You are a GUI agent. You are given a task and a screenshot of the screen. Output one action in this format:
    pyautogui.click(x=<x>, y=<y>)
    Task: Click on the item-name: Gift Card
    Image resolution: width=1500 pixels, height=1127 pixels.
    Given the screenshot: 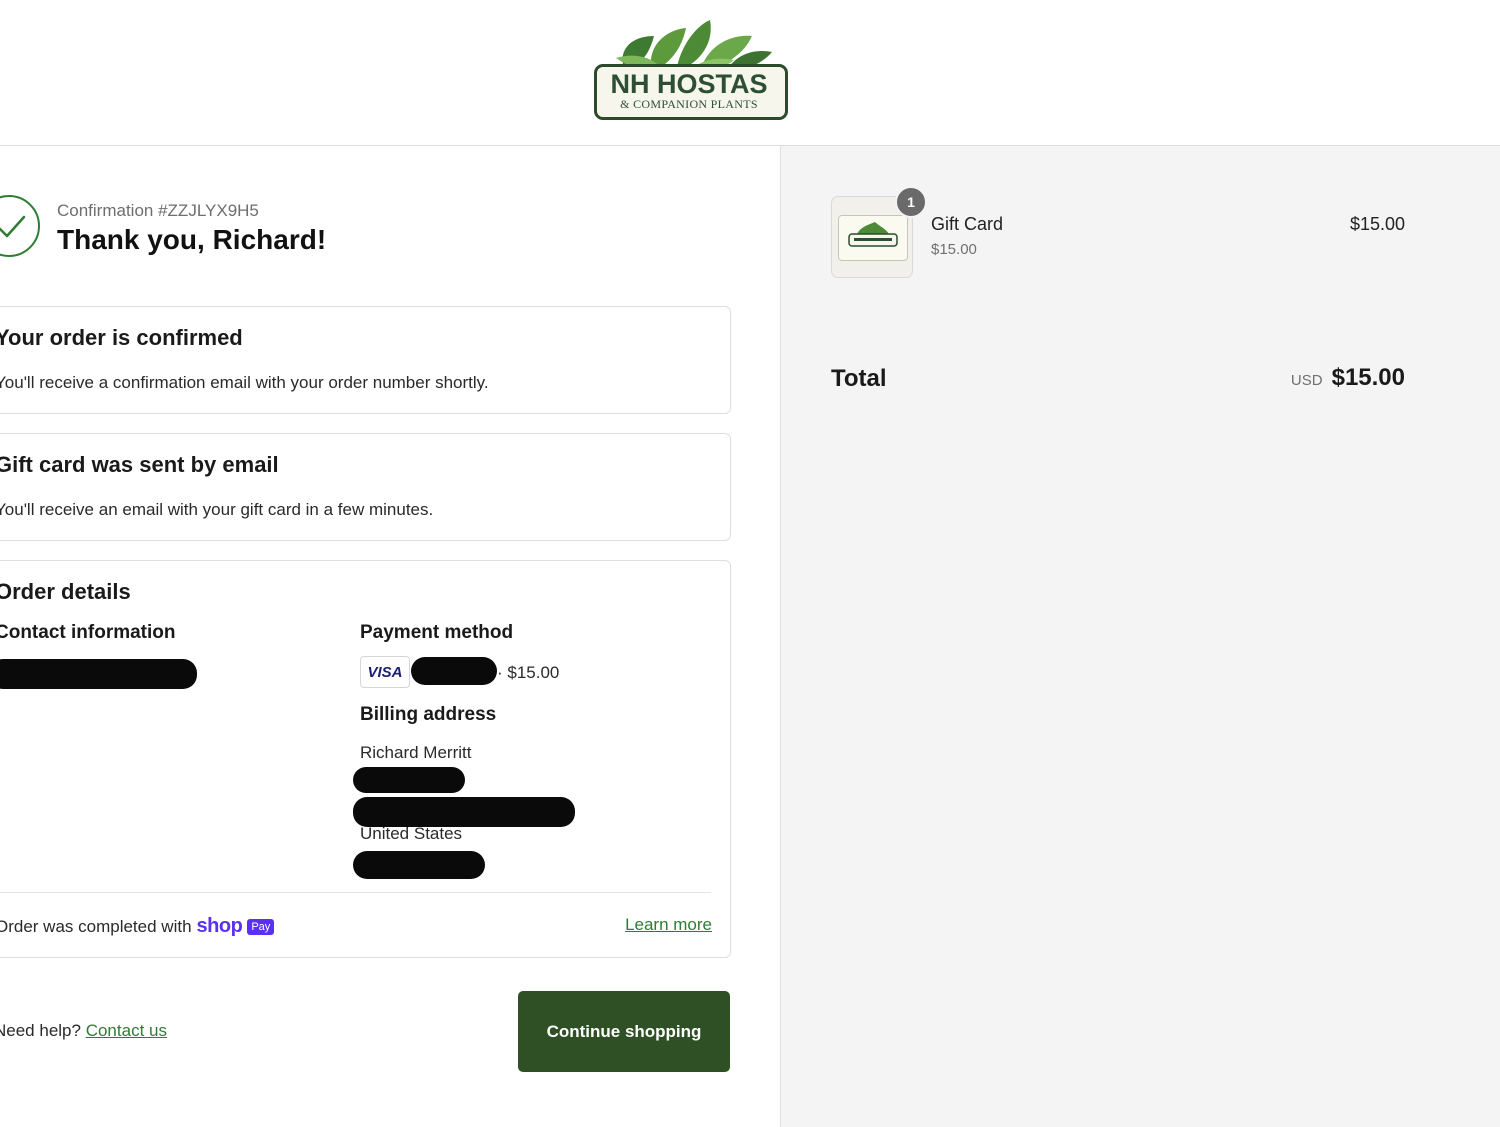 What is the action you would take?
    pyautogui.click(x=967, y=224)
    